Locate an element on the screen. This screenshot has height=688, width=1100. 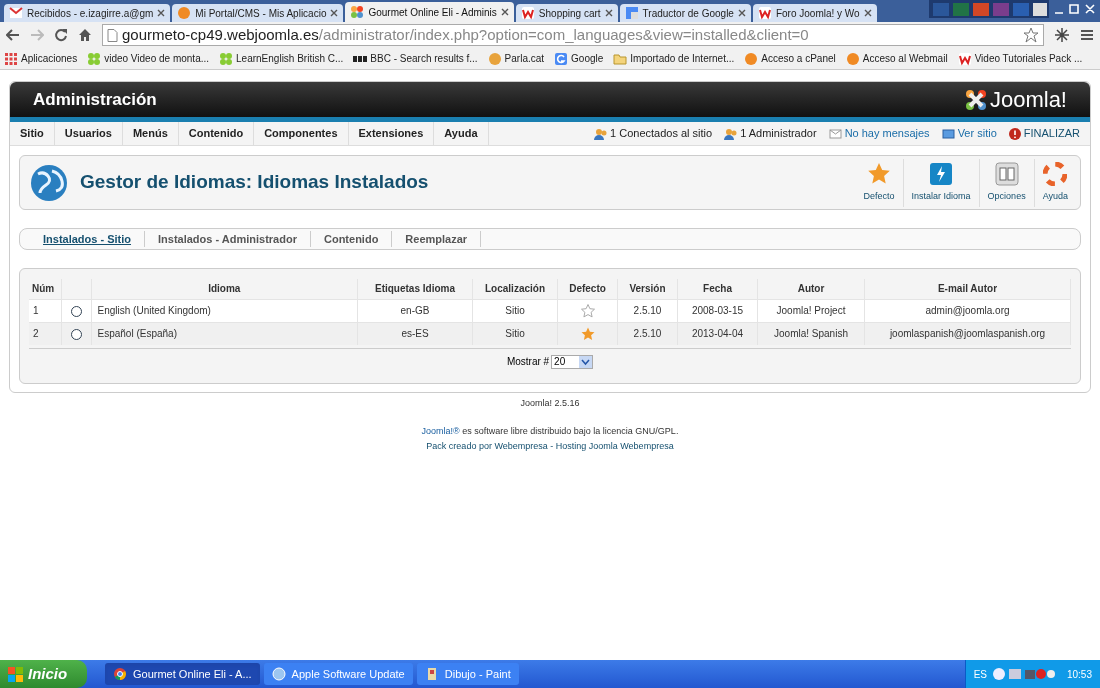
lightning-icon is located at coordinates (941, 173).